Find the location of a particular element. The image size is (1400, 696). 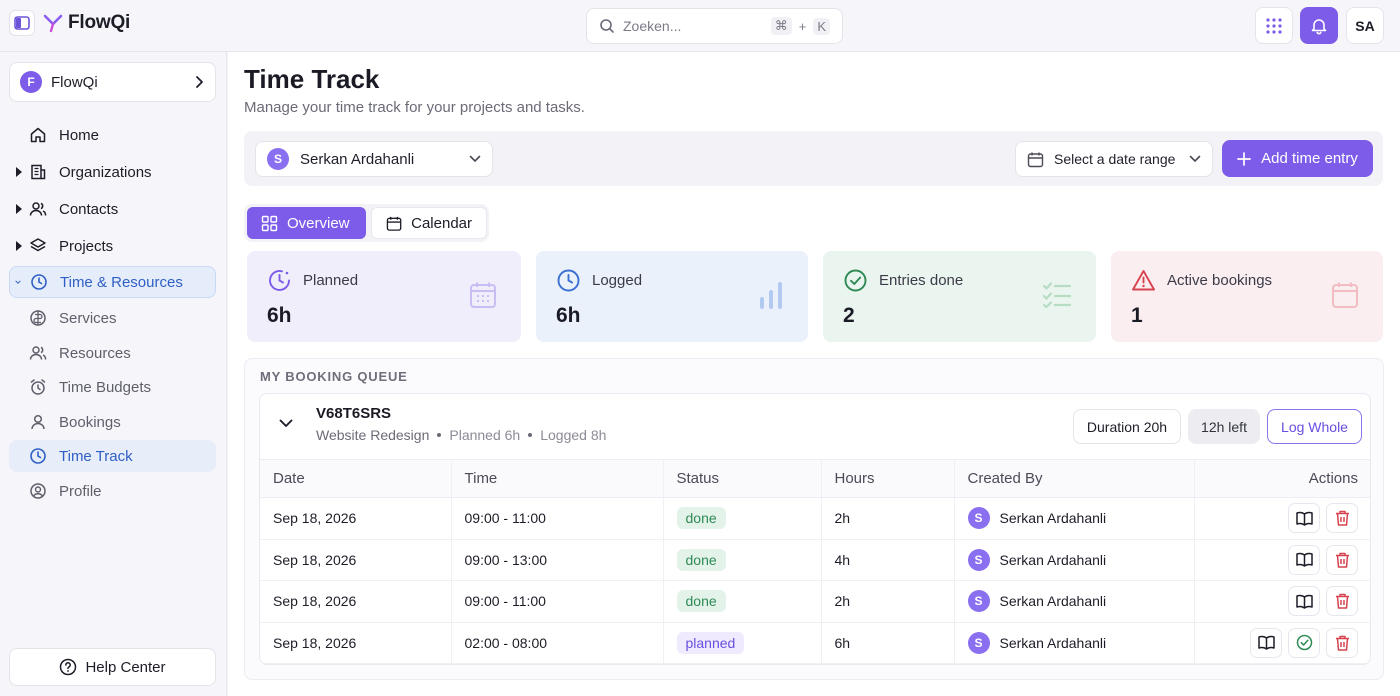

add-time-entry-button: Add time entry is located at coordinates (1297, 158).